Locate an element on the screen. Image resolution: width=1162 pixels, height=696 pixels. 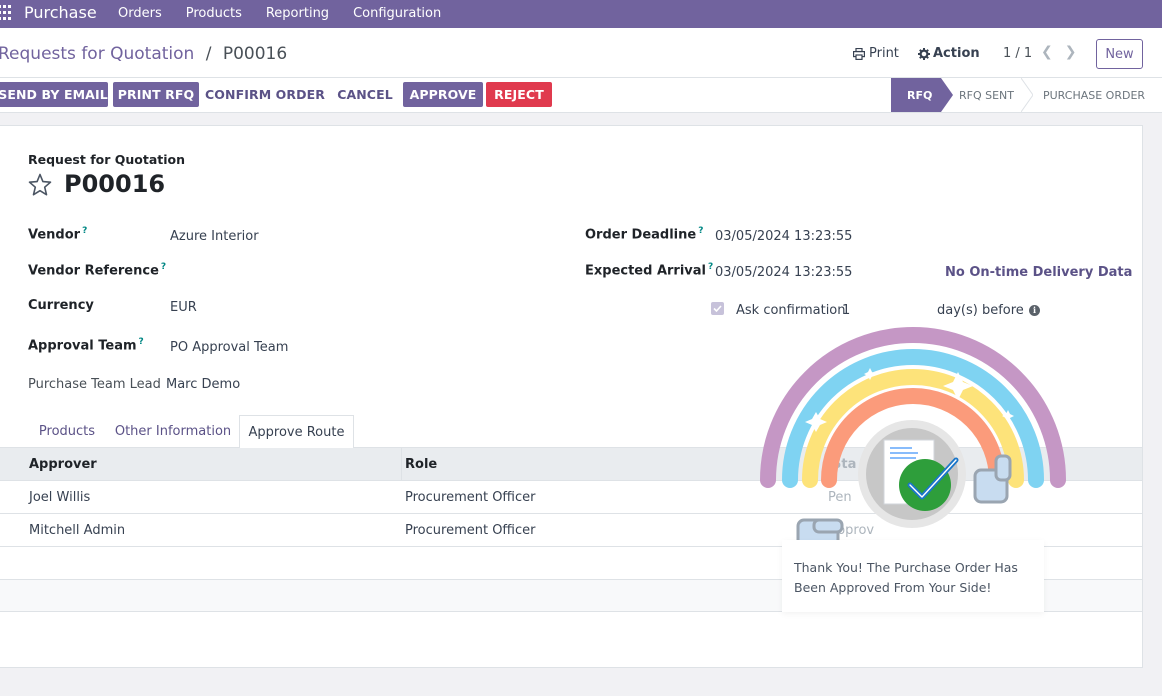
pager-next-icon: ❯ is located at coordinates (1071, 52).